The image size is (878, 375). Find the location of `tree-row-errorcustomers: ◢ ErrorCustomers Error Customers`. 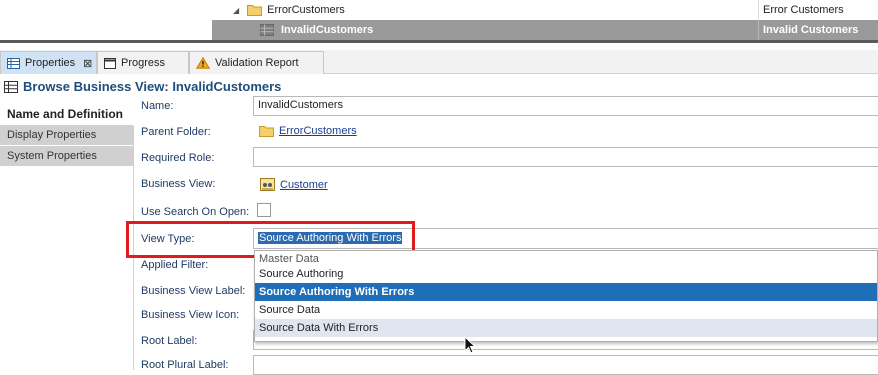

tree-row-errorcustomers: ◢ ErrorCustomers Error Customers is located at coordinates (545, 10).